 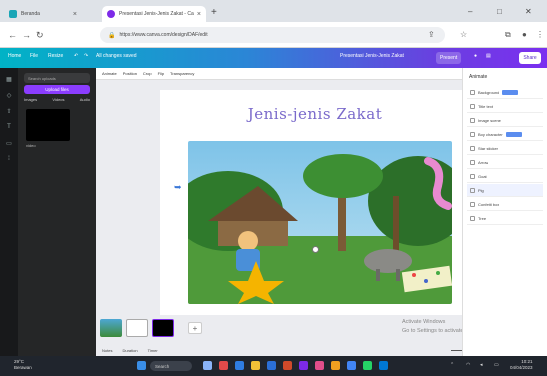 What do you see at coordinates (505, 106) in the screenshot?
I see `list-item: Title text` at bounding box center [505, 106].